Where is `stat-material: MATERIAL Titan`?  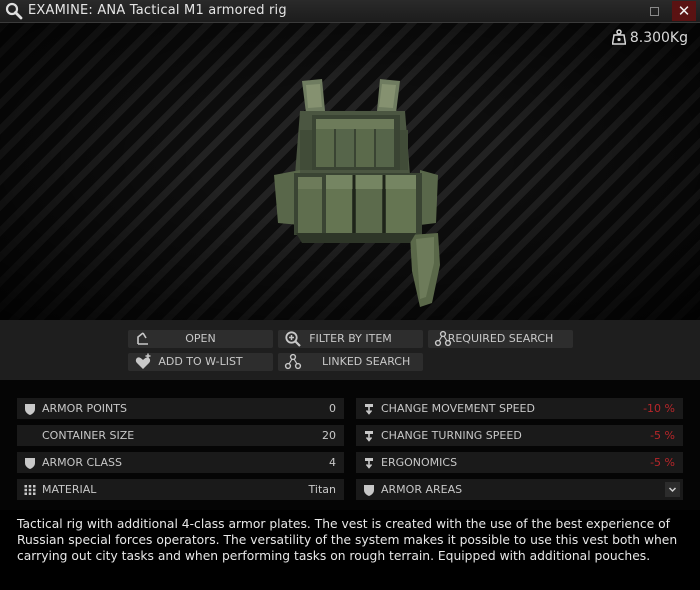 stat-material: MATERIAL Titan is located at coordinates (180, 489).